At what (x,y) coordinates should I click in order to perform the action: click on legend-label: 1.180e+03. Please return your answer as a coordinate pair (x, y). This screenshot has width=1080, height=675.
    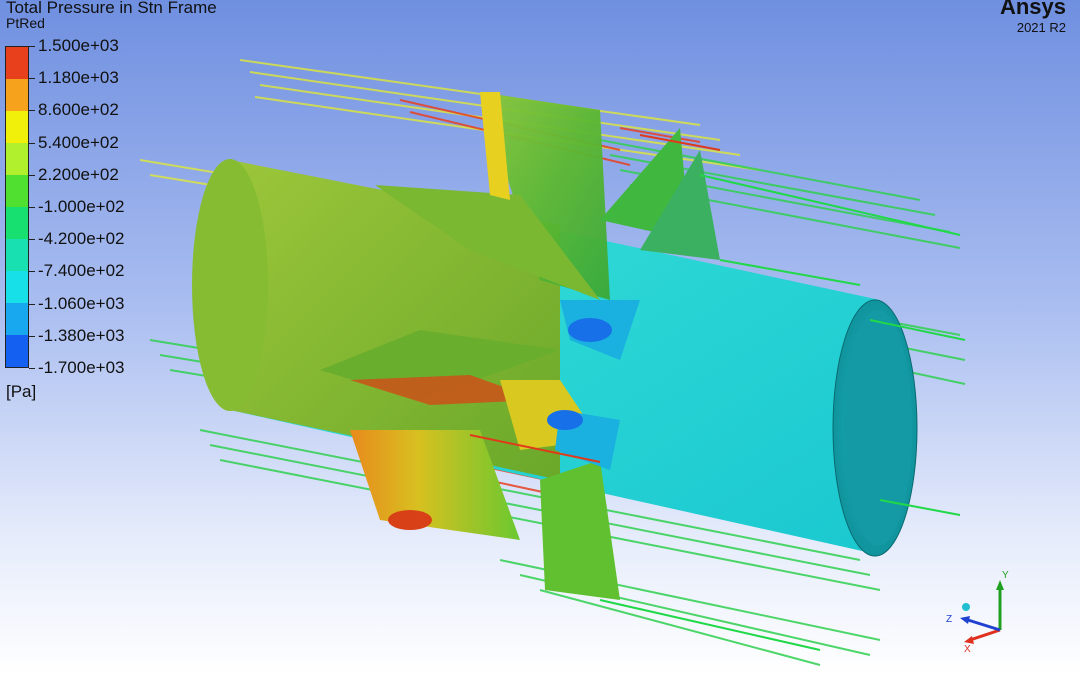
    Looking at the image, I should click on (78, 78).